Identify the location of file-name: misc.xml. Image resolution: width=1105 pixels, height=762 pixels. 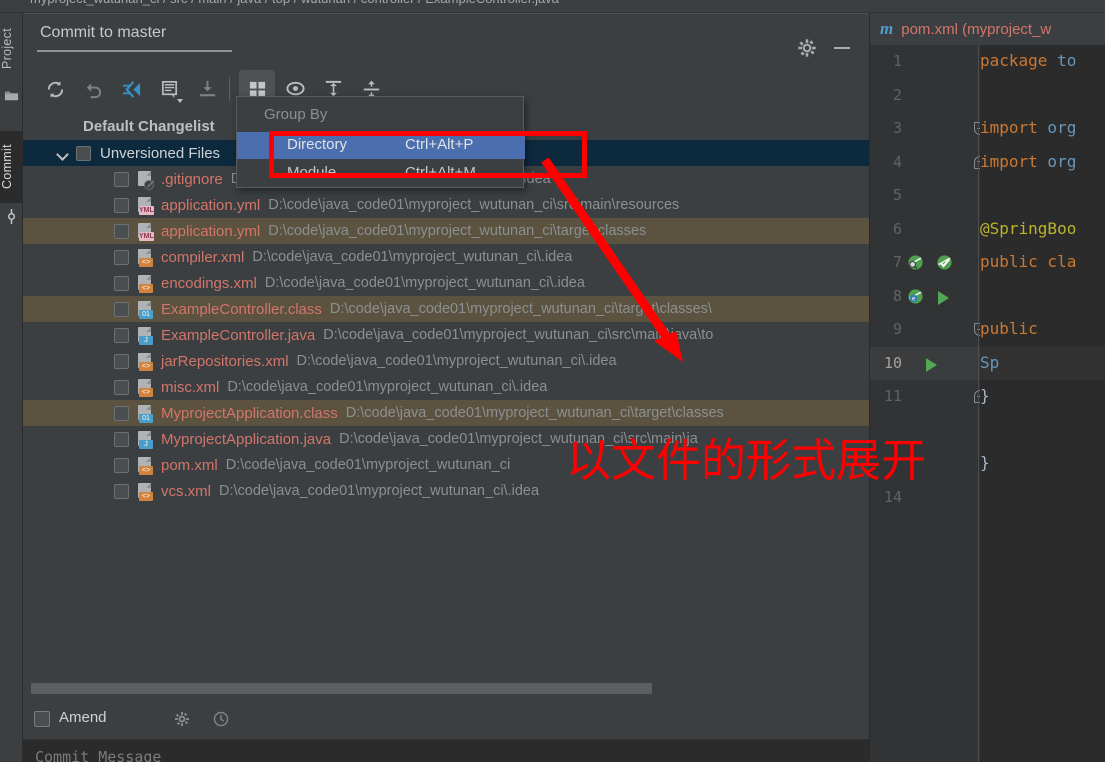
(190, 387).